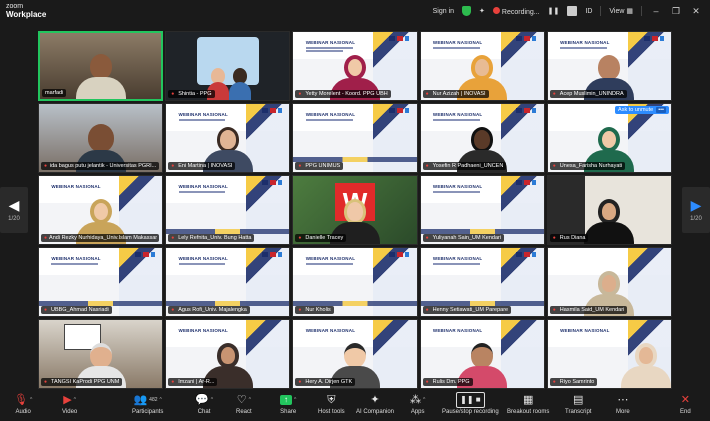 This screenshot has height=421, width=710. Describe the element at coordinates (324, 238) in the screenshot. I see `name-label: Danielle Tracey` at that location.